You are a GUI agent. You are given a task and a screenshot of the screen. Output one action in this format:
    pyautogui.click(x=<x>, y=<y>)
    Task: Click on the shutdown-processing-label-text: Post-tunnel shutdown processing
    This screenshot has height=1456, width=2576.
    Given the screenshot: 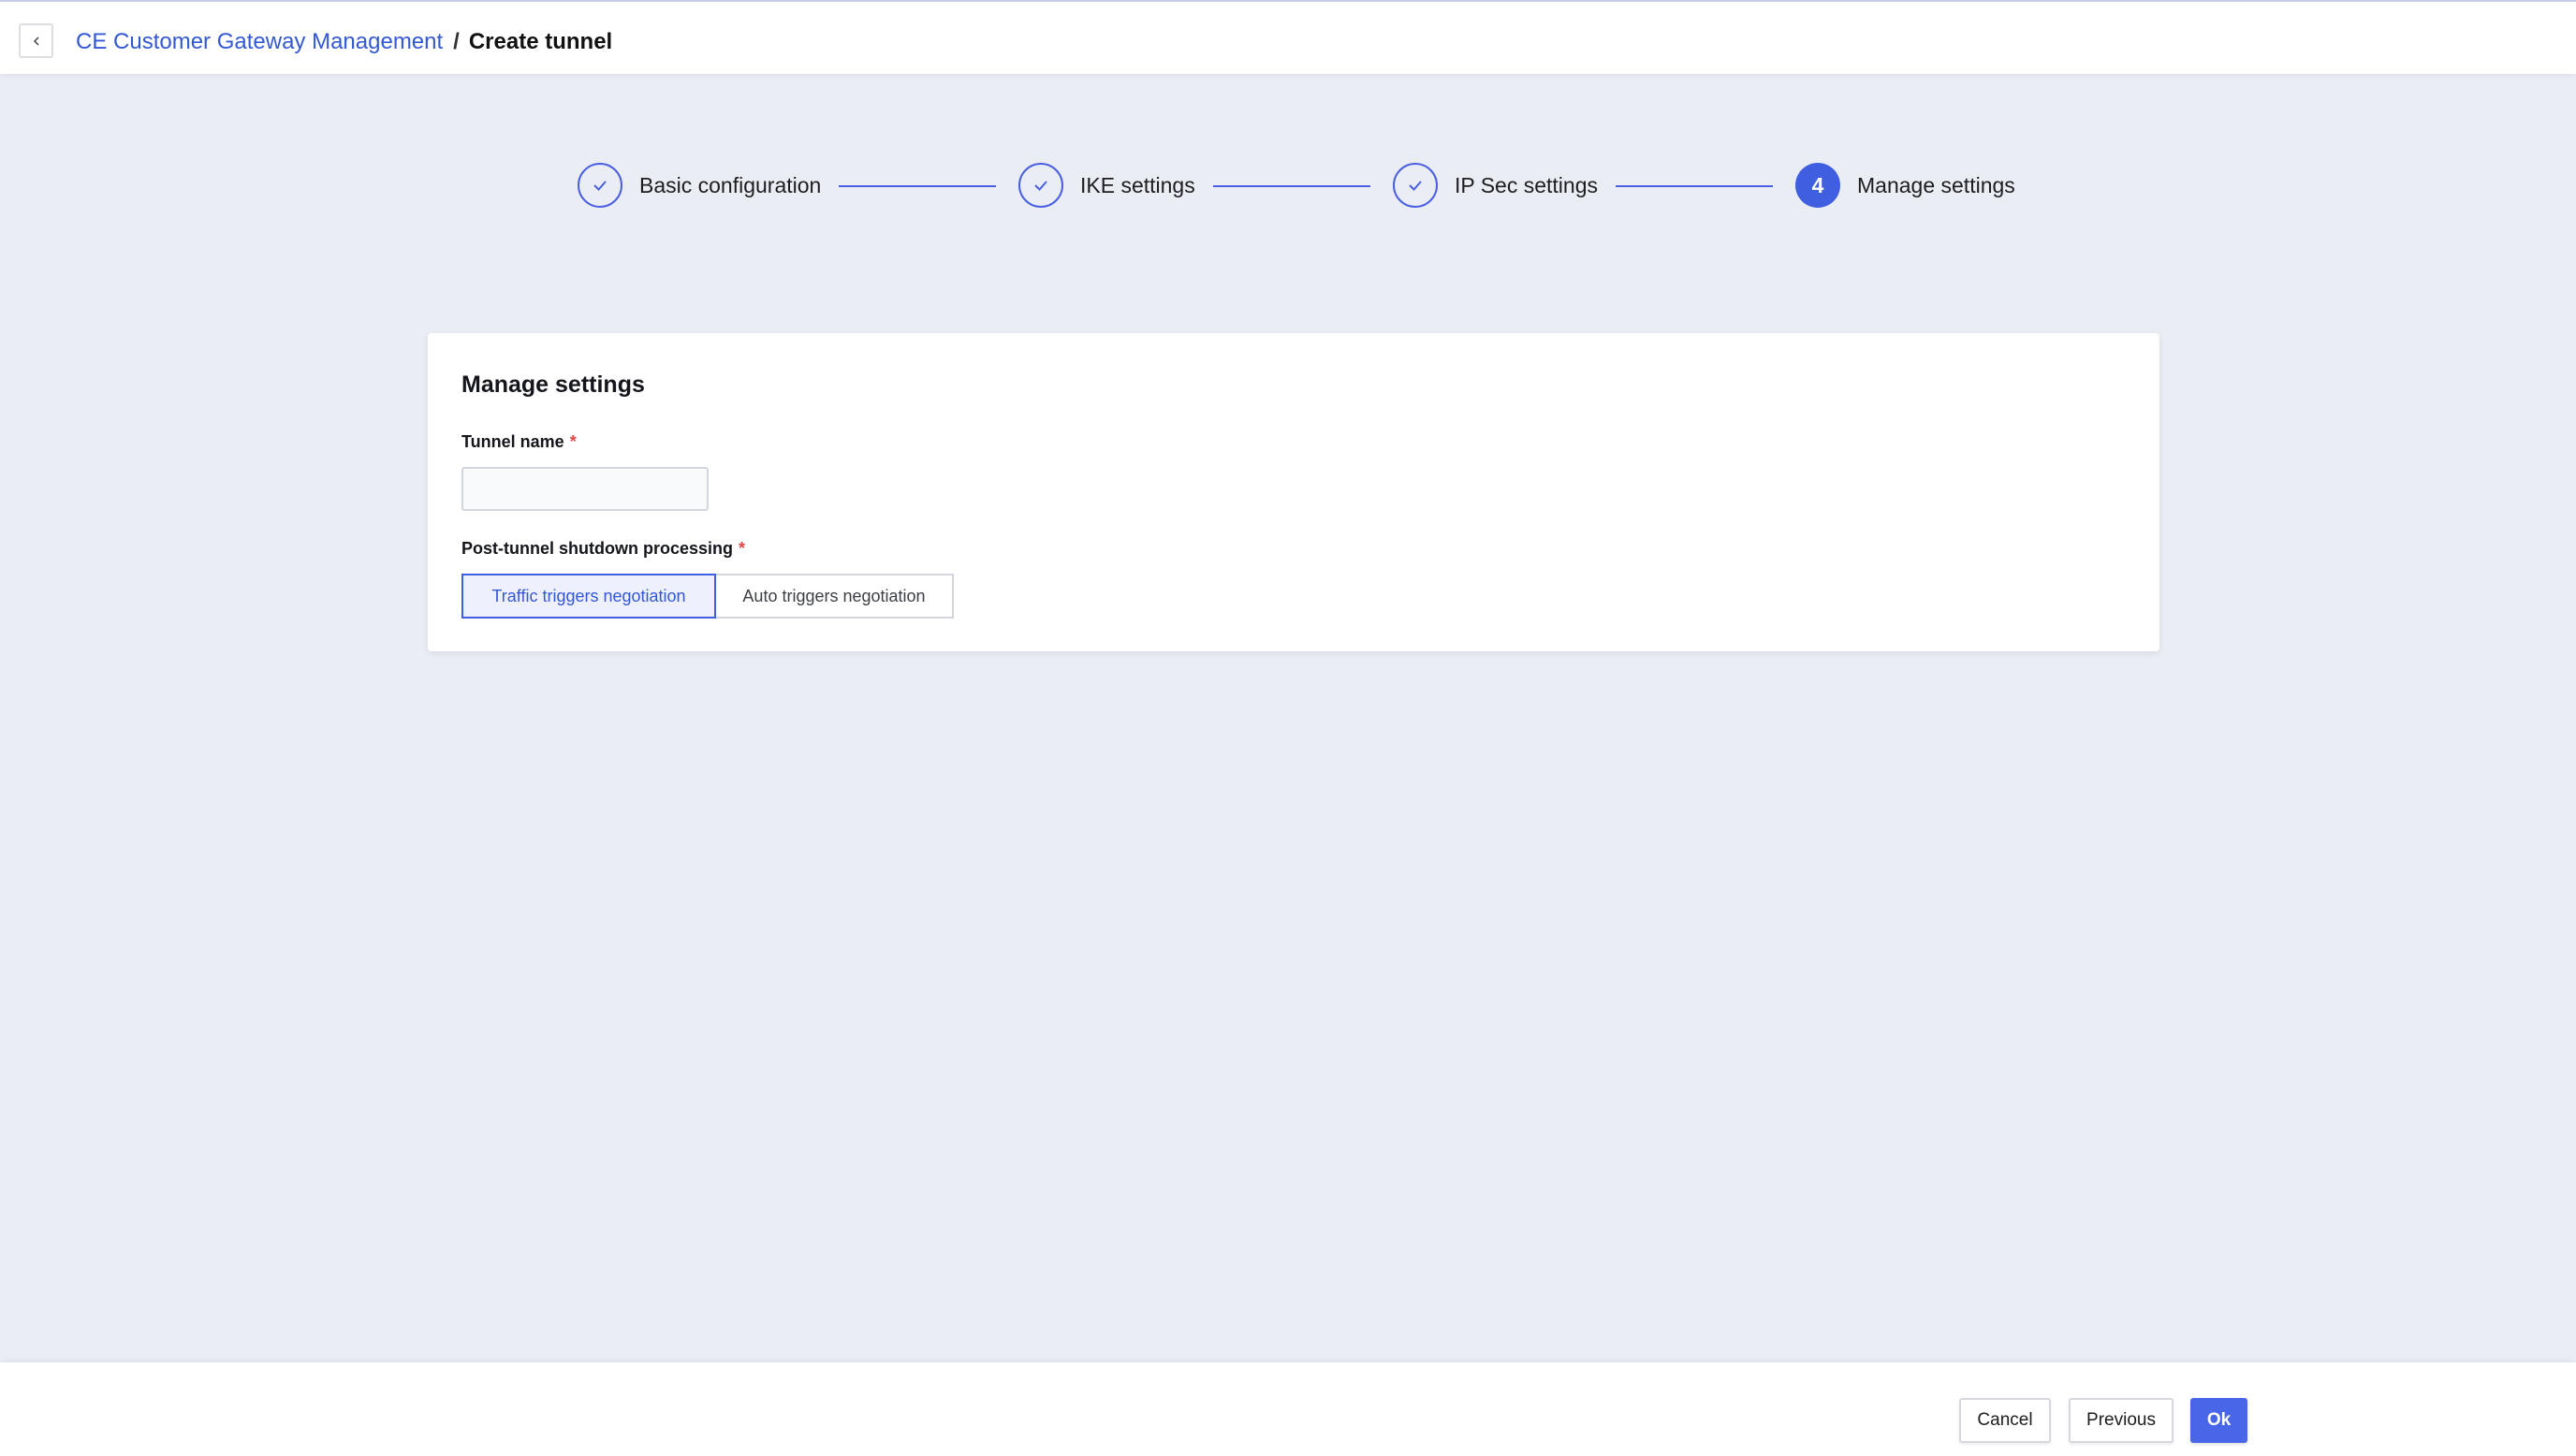 What is the action you would take?
    pyautogui.click(x=597, y=548)
    